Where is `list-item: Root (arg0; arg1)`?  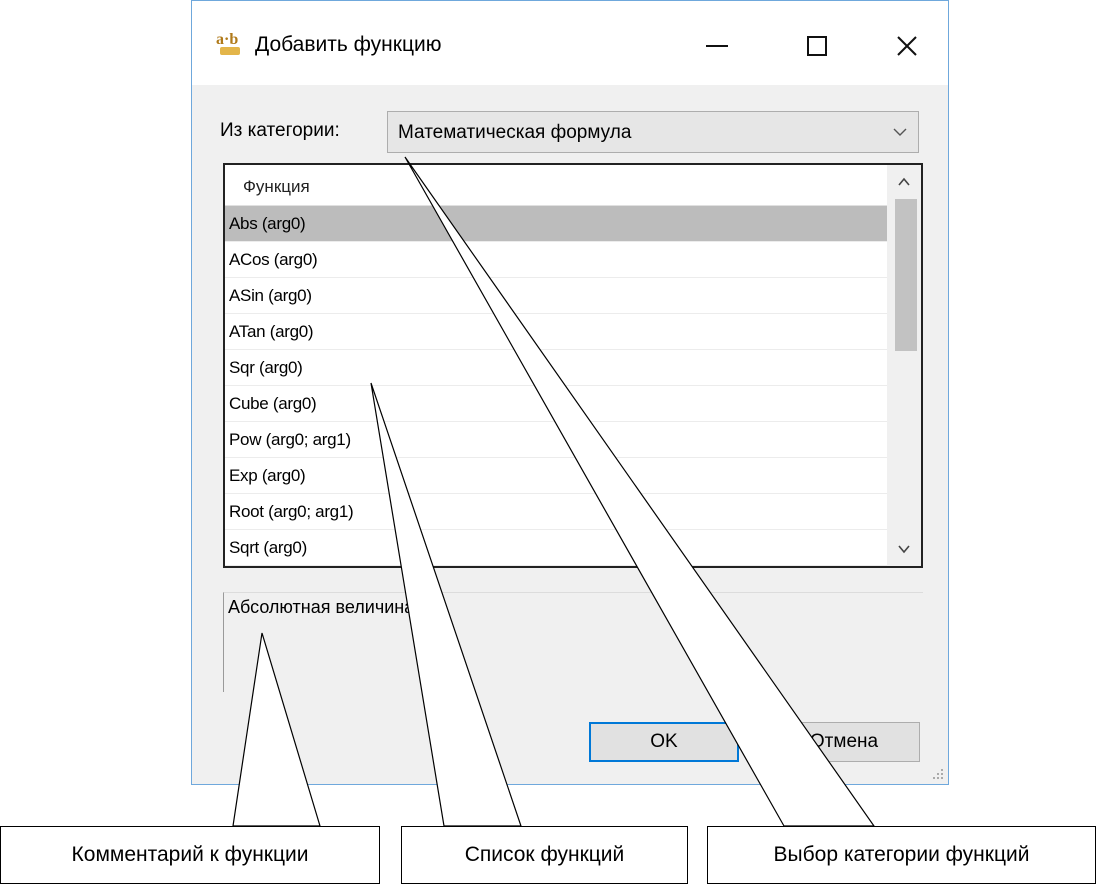 list-item: Root (arg0; arg1) is located at coordinates (556, 512).